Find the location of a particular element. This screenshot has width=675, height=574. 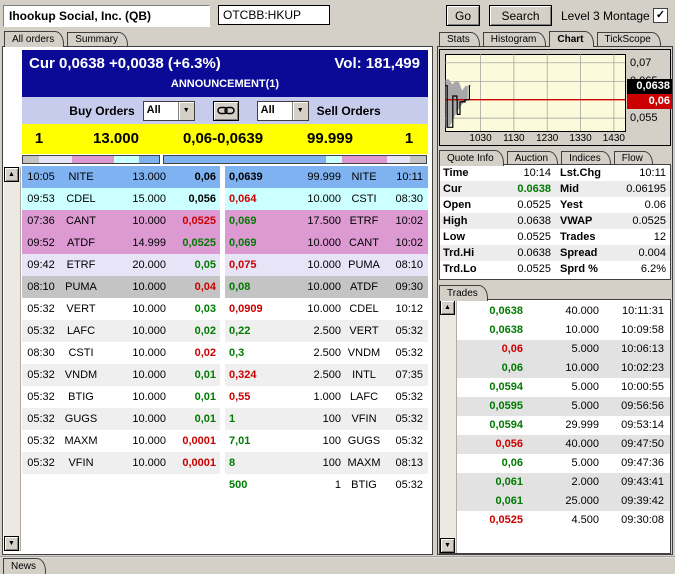

buy-filter-dropdown: All ▼ is located at coordinates (168, 110).